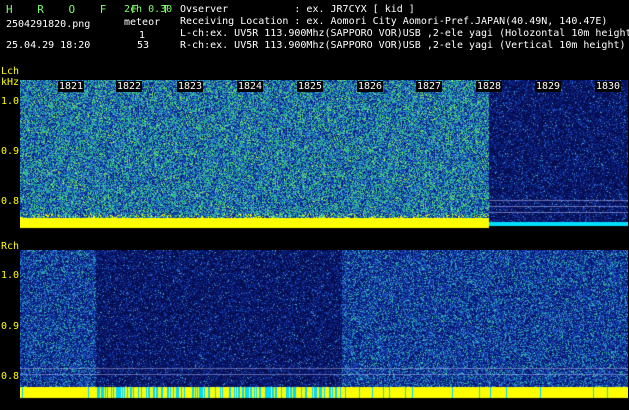  Describe the element at coordinates (48, 45) in the screenshot. I see `datetime-label: 25.04.29 18:20` at that location.